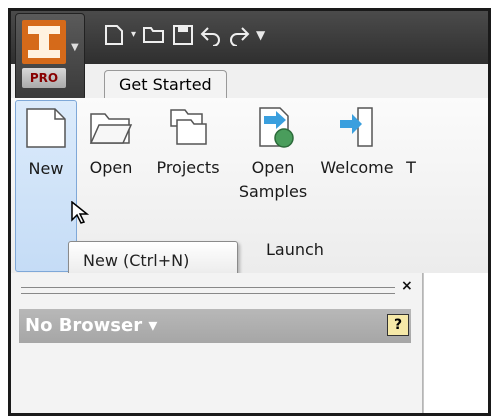  What do you see at coordinates (111, 167) in the screenshot?
I see `open-button-label: Open` at bounding box center [111, 167].